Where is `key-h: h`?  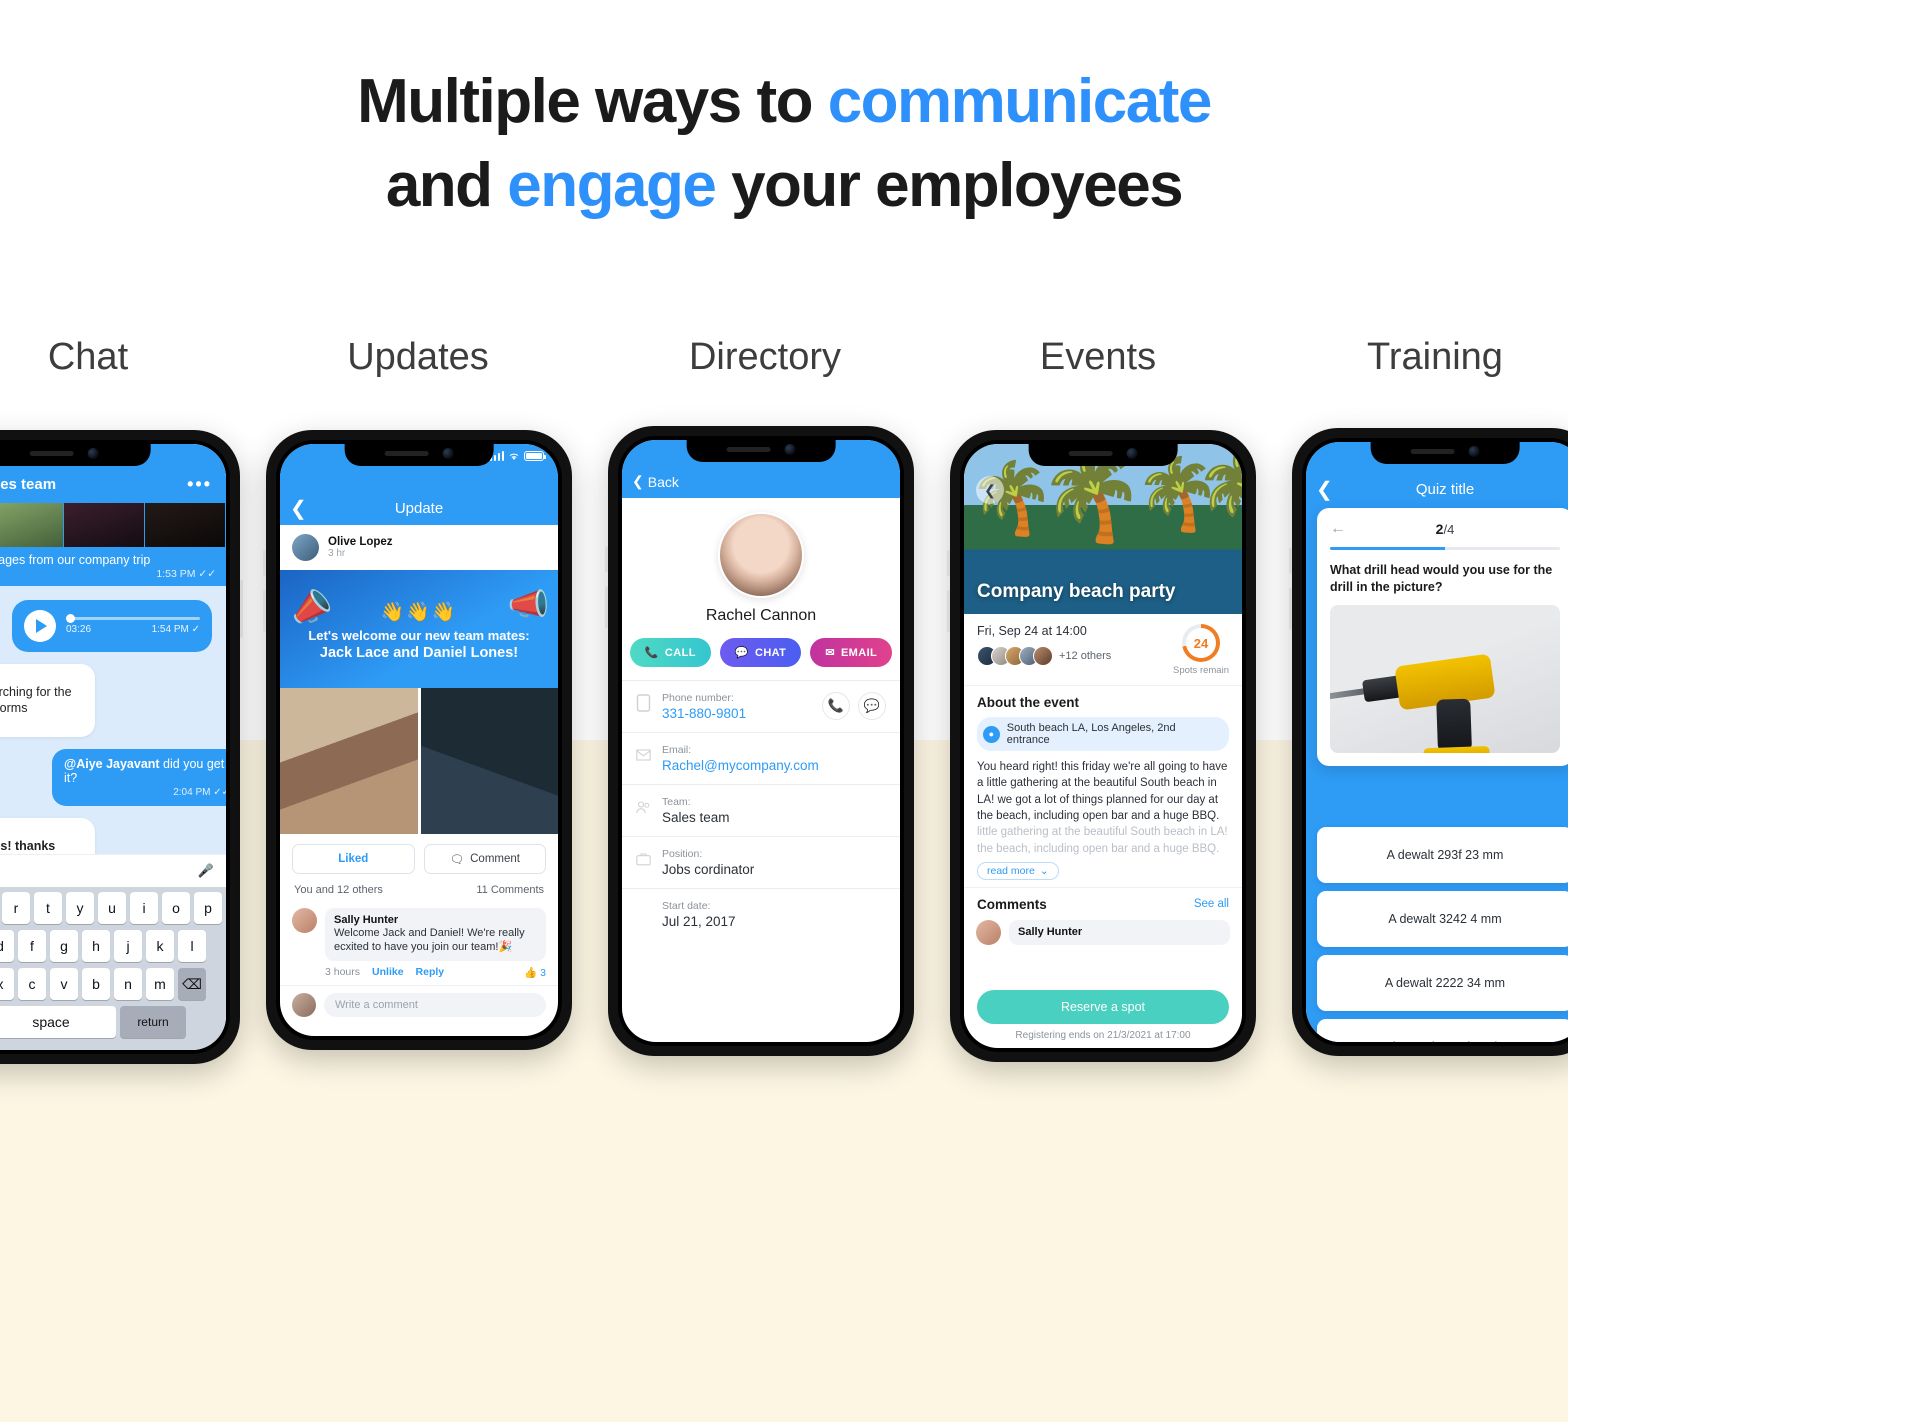
key-h: h is located at coordinates (96, 946).